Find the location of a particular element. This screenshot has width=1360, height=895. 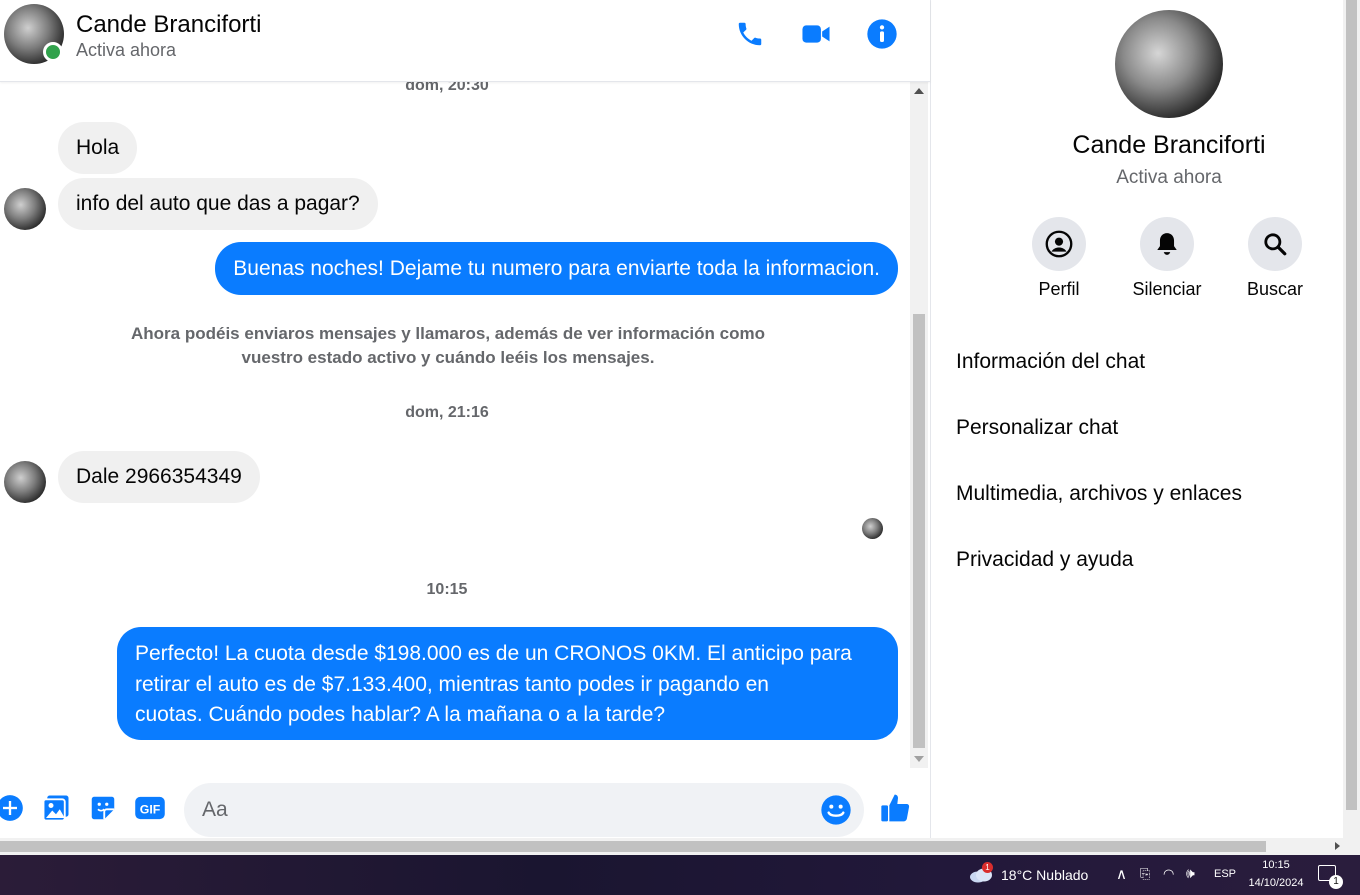

more-actions-button is located at coordinates (13, 808).